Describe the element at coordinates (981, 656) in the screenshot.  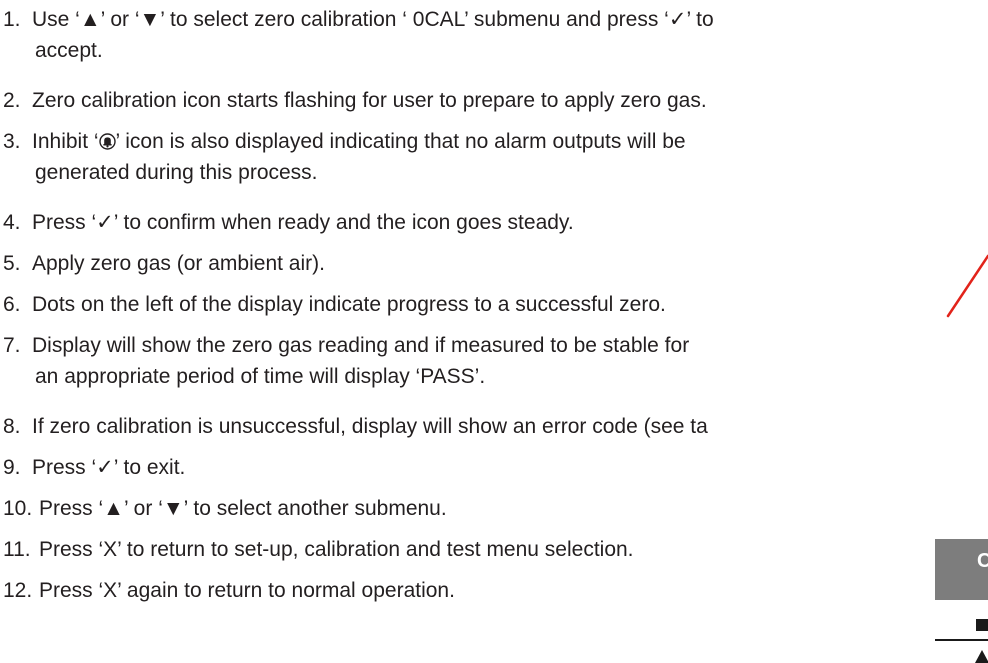
I see `up-triangle-icon` at that location.